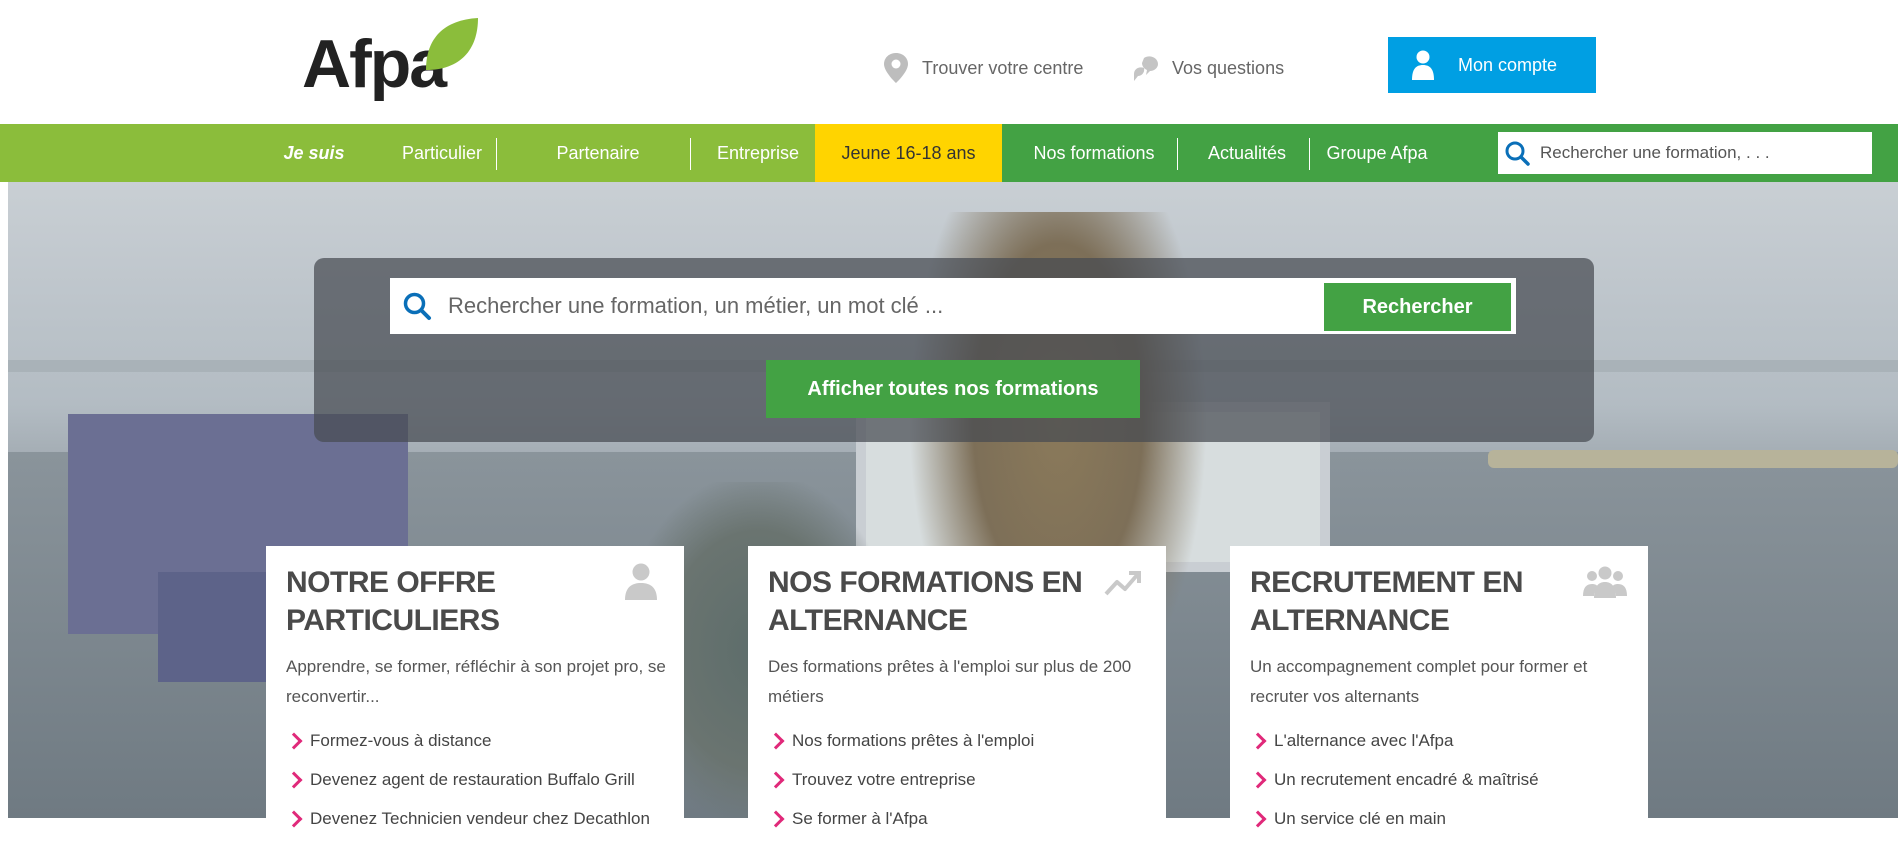  I want to click on nav-lead-label: Je suis, so click(314, 152).